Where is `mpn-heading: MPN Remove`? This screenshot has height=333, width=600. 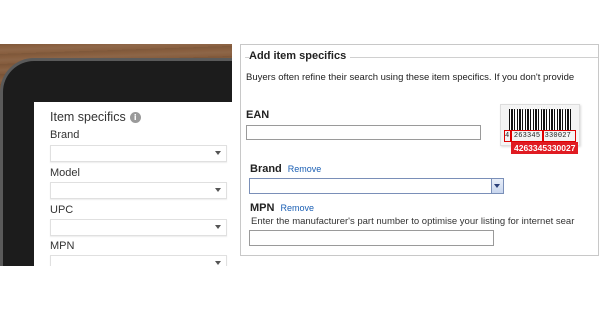 mpn-heading: MPN Remove is located at coordinates (282, 208).